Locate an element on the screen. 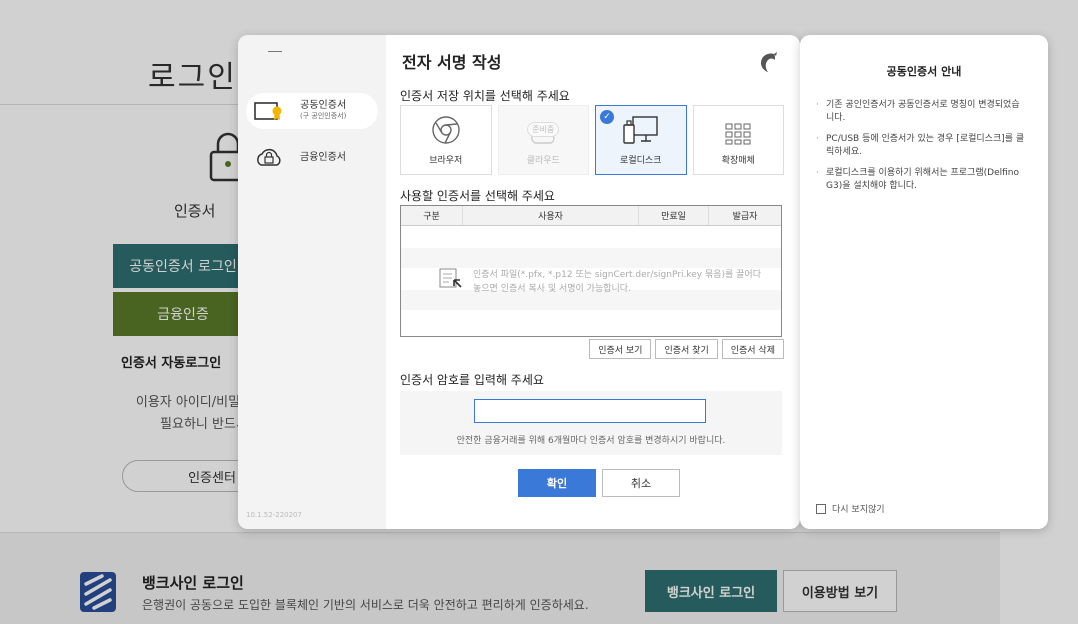  store-option-label: 클라우드 is located at coordinates (543, 161).